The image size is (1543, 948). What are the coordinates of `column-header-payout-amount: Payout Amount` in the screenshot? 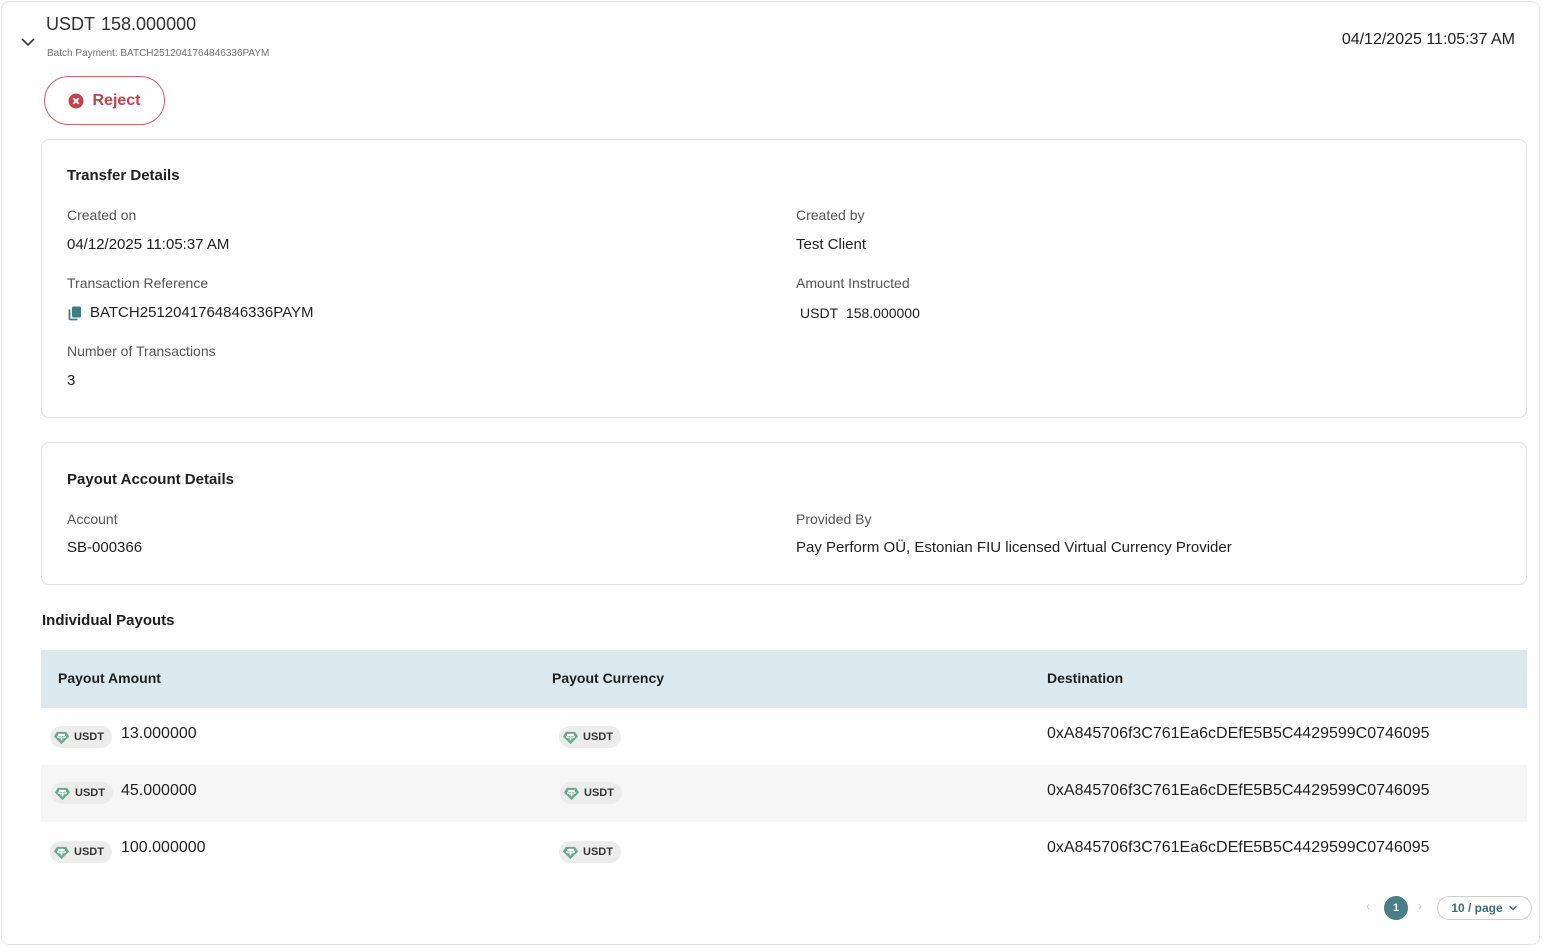 It's located at (109, 678).